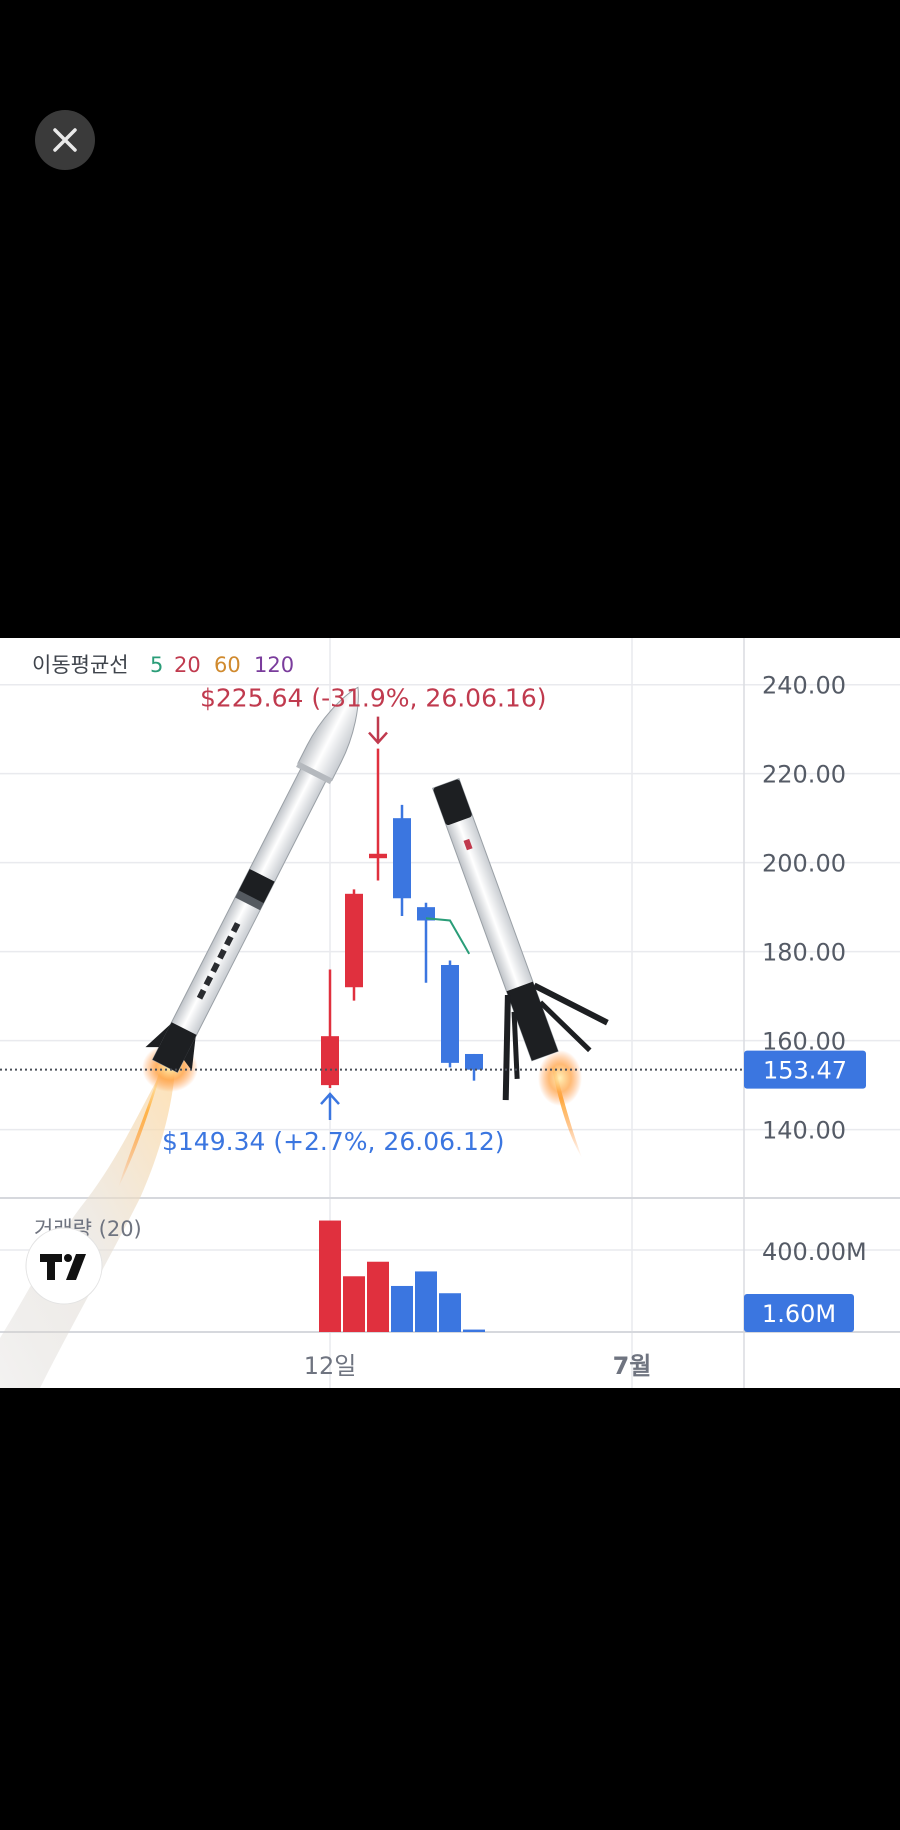  What do you see at coordinates (804, 775) in the screenshot?
I see `price-axis-tick: 220.00` at bounding box center [804, 775].